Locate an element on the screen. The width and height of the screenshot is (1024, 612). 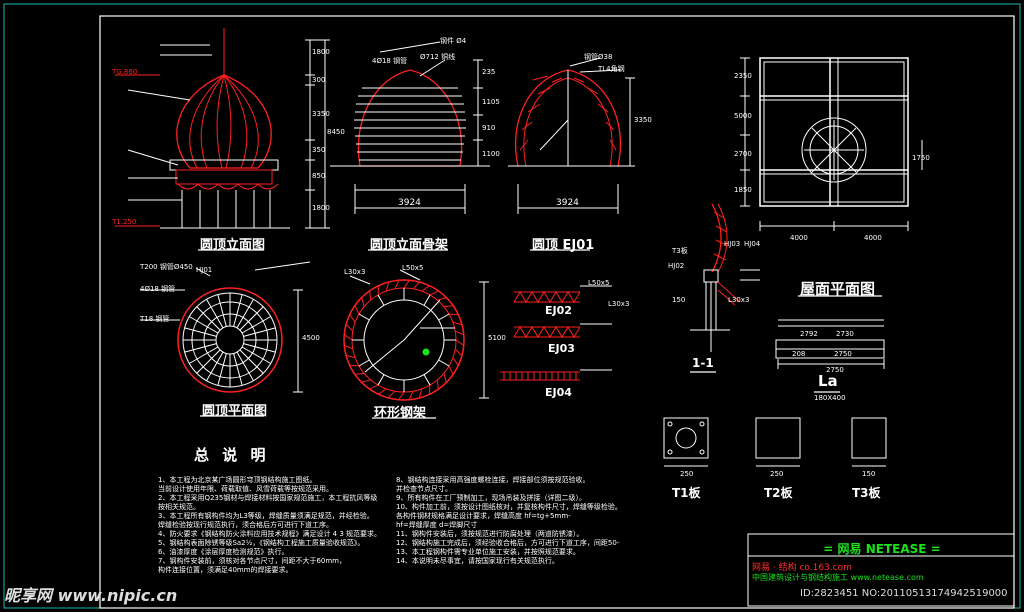
watermark-id: ID:2823451 NO:20110513174942519000 is located at coordinates (904, 593).